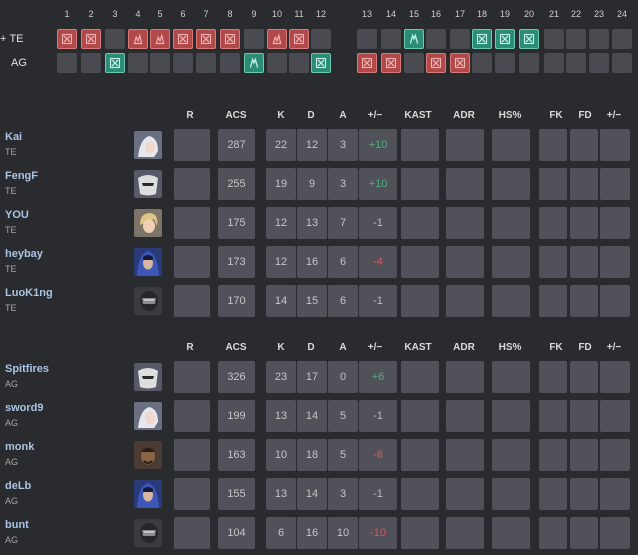 The width and height of the screenshot is (638, 555). What do you see at coordinates (378, 455) in the screenshot?
I see `stat-pm: -8` at bounding box center [378, 455].